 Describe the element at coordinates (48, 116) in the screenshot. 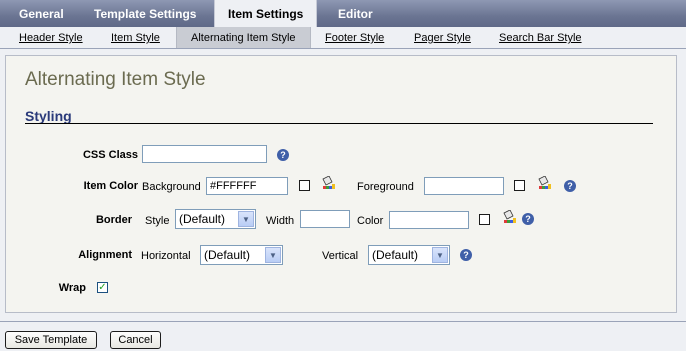

I see `section-title-styling: Styling` at that location.